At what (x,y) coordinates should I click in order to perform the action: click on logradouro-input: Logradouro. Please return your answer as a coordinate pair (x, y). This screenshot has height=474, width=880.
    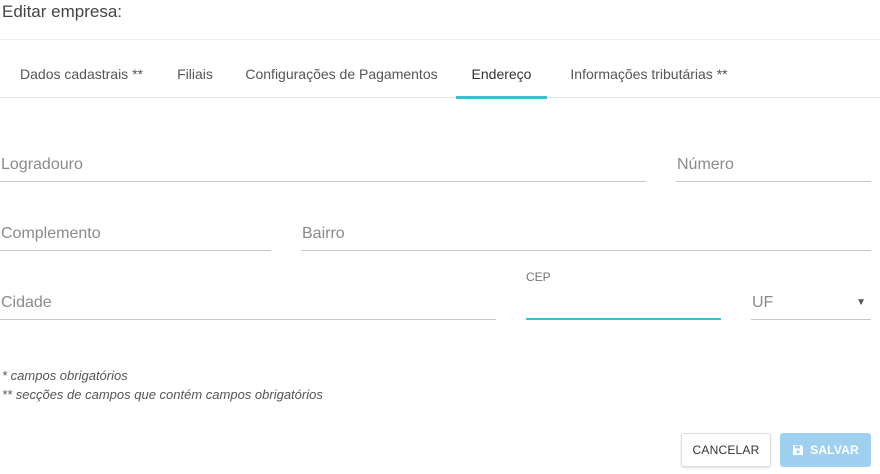
    Looking at the image, I should click on (323, 166).